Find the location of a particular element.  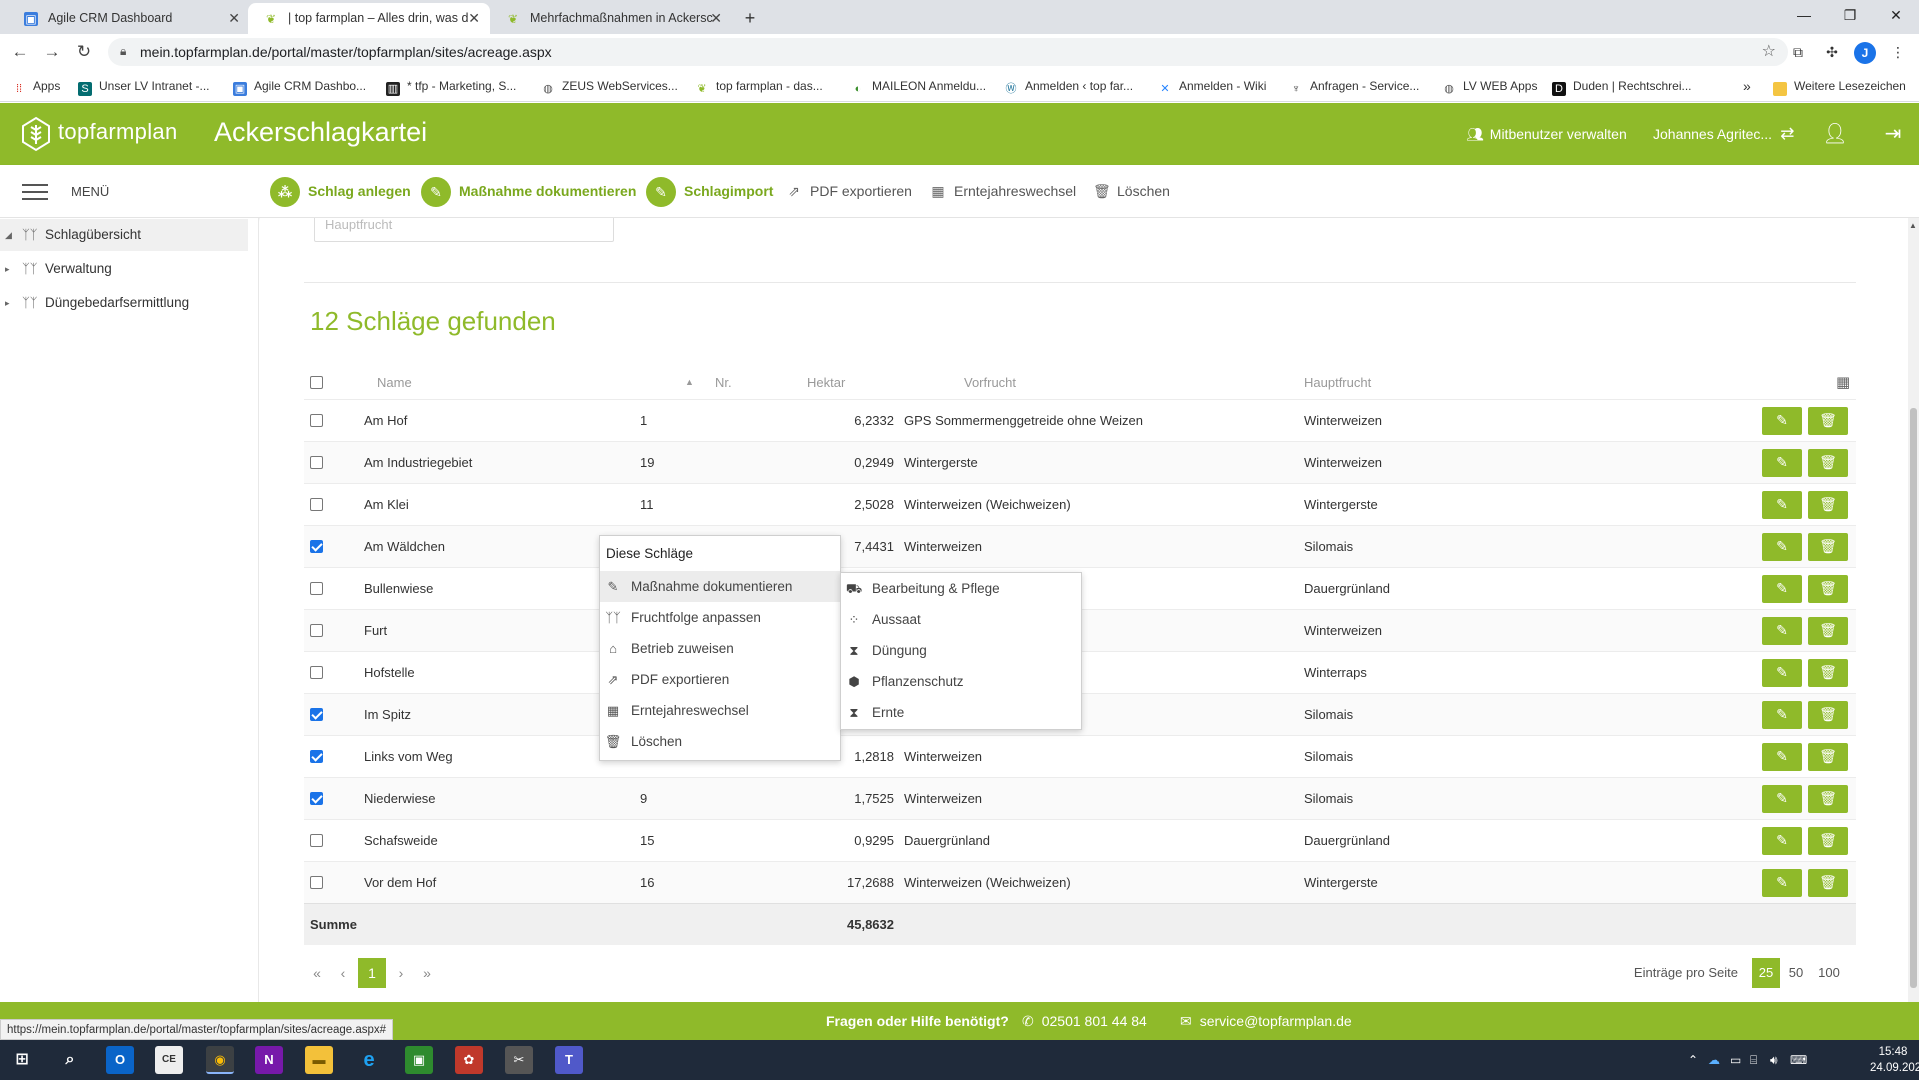

manage-users-link: 👥︎ Mitbenutzer verwalten is located at coordinates (1546, 134).